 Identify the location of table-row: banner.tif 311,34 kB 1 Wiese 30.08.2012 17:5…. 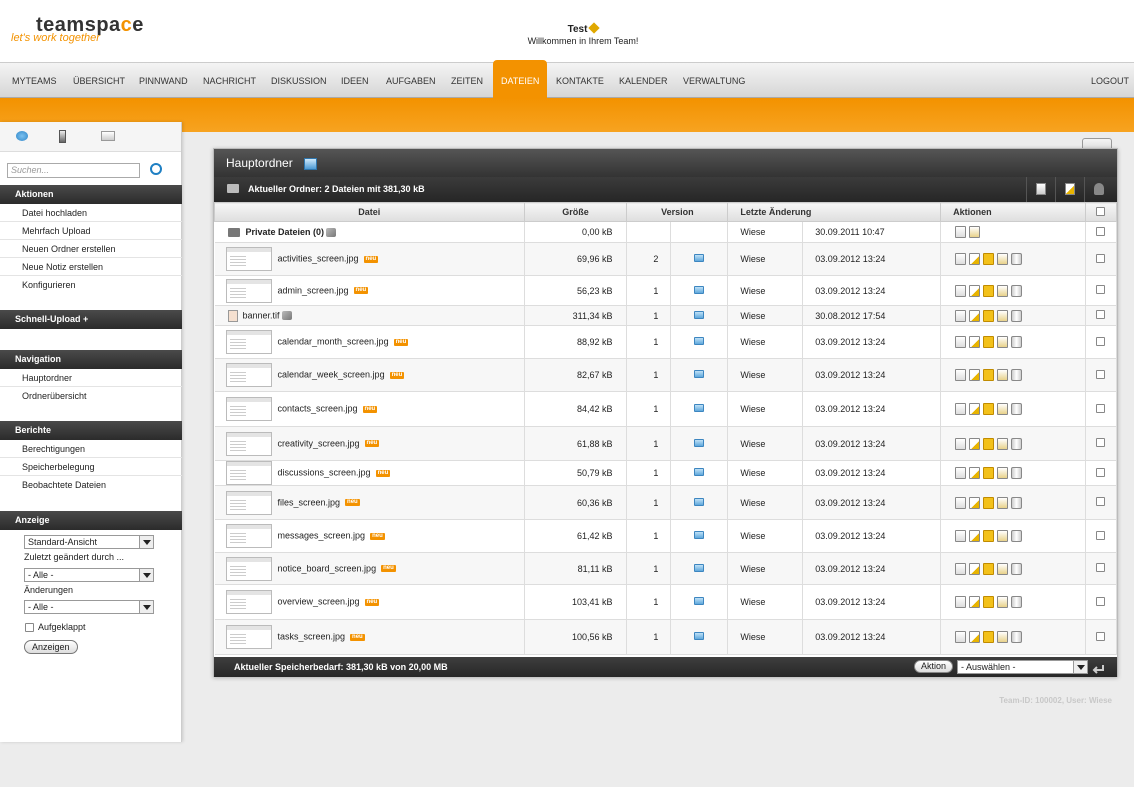
(666, 315).